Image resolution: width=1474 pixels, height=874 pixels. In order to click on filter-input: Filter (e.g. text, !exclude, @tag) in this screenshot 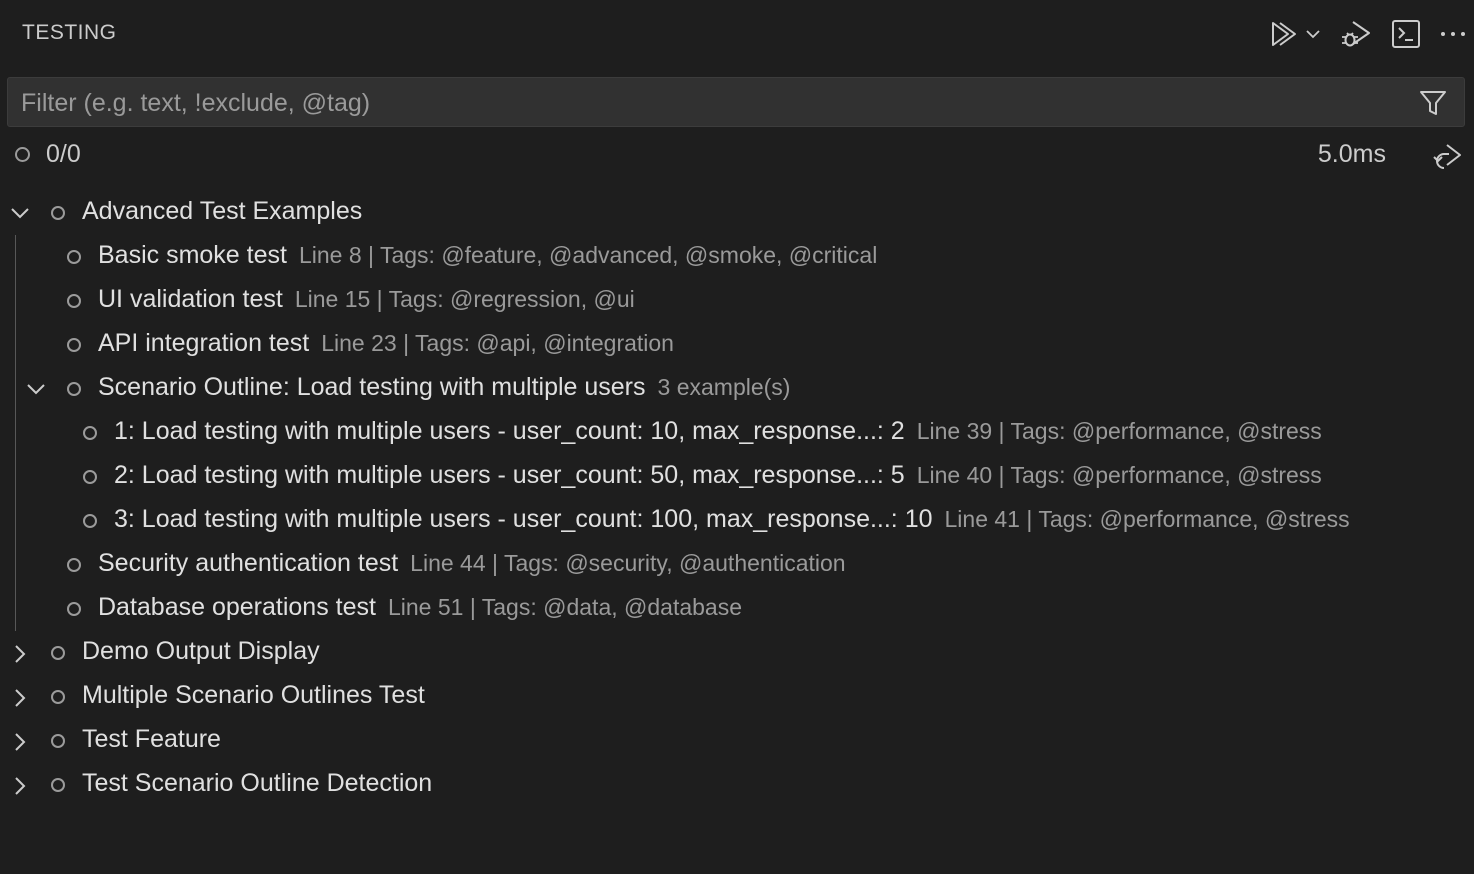, I will do `click(736, 102)`.